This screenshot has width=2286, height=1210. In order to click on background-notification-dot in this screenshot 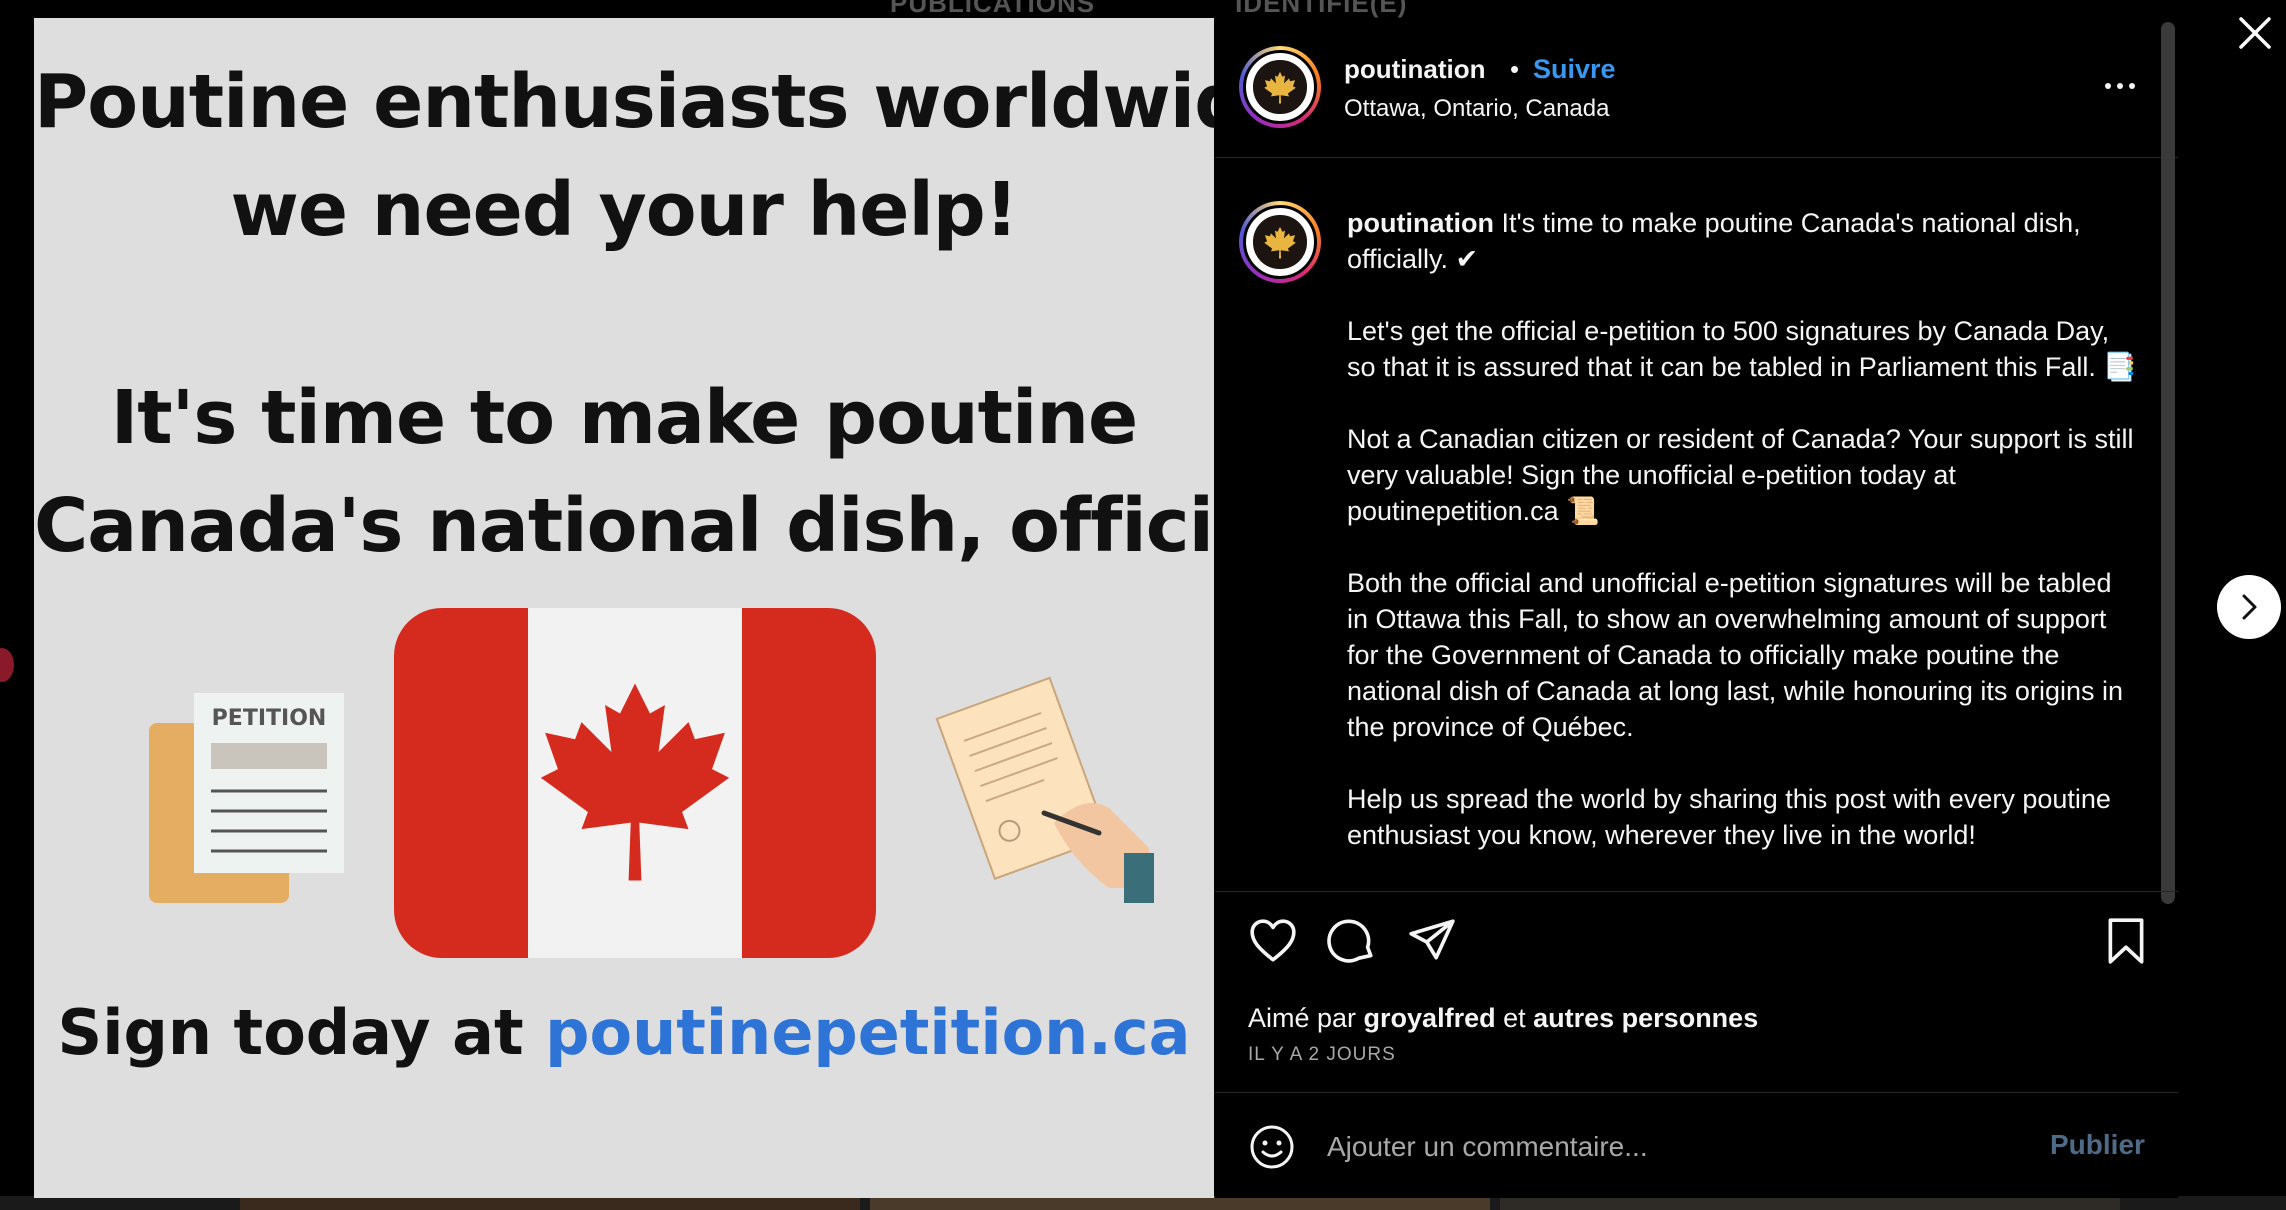, I will do `click(7, 665)`.